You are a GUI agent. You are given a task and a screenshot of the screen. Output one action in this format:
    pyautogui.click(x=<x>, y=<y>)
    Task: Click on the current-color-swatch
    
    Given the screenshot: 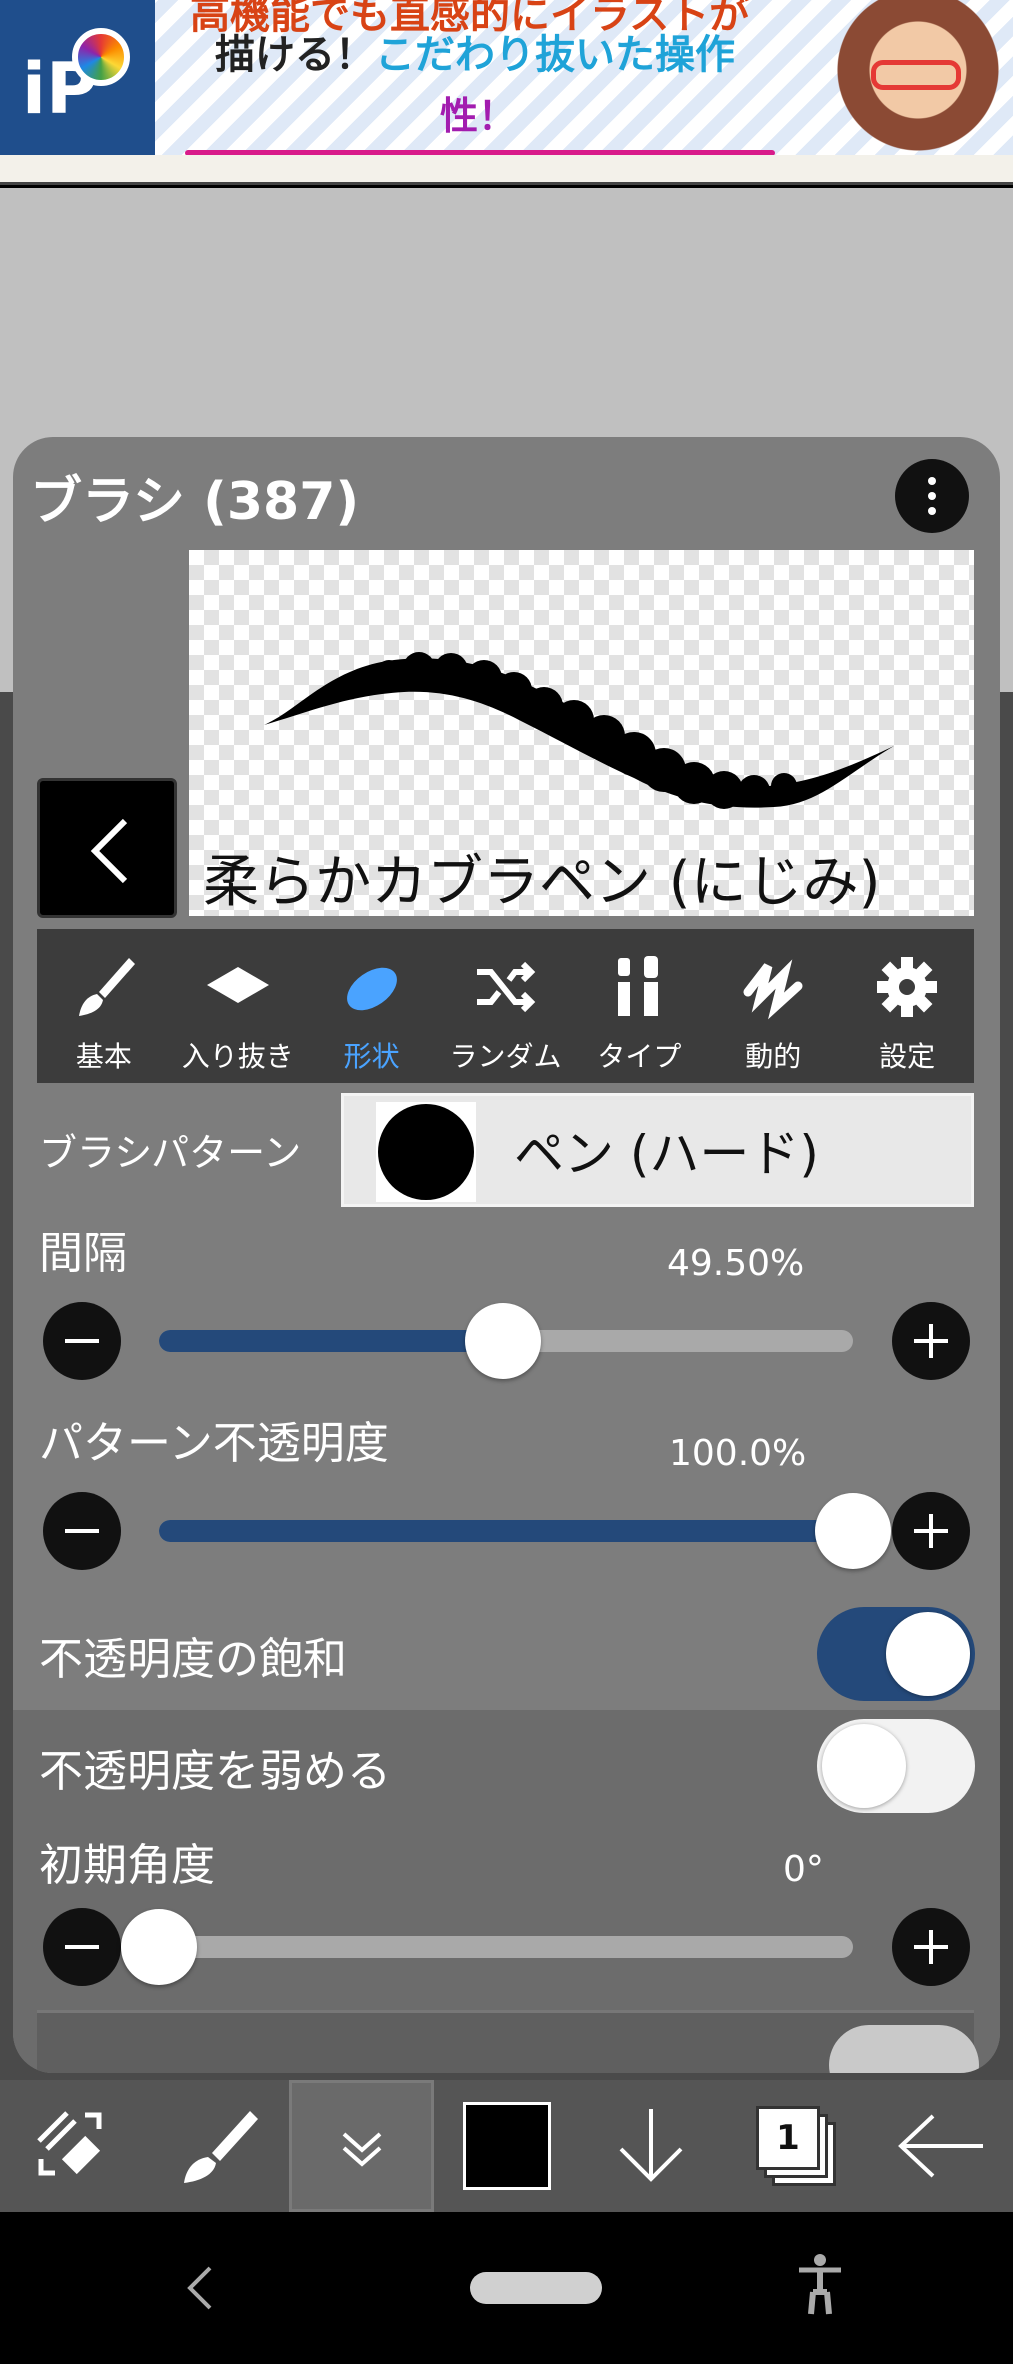 What is the action you would take?
    pyautogui.click(x=506, y=2146)
    